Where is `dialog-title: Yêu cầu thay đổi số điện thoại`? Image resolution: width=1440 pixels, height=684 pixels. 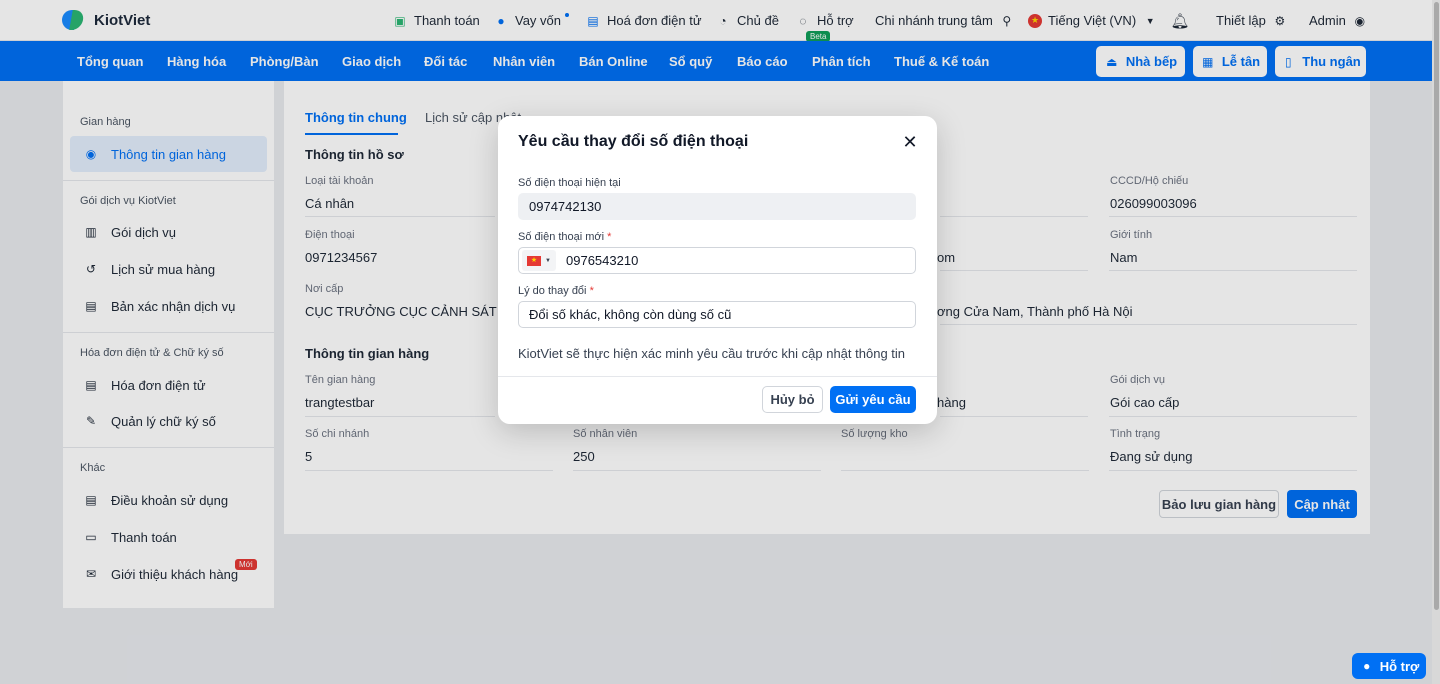 dialog-title: Yêu cầu thay đổi số điện thoại is located at coordinates (633, 141).